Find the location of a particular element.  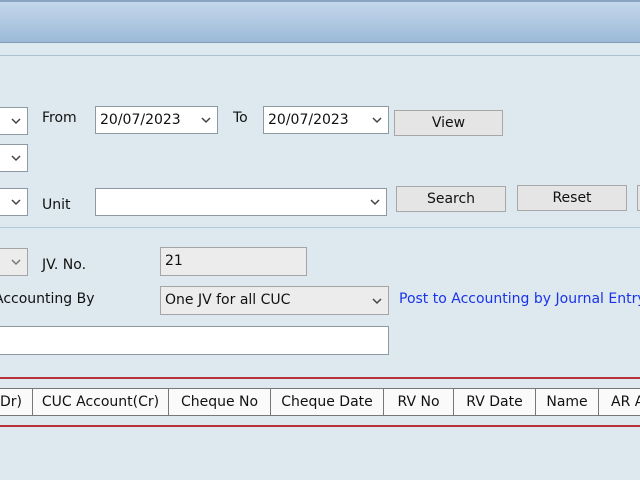

column-header: Dr) is located at coordinates (16, 402).